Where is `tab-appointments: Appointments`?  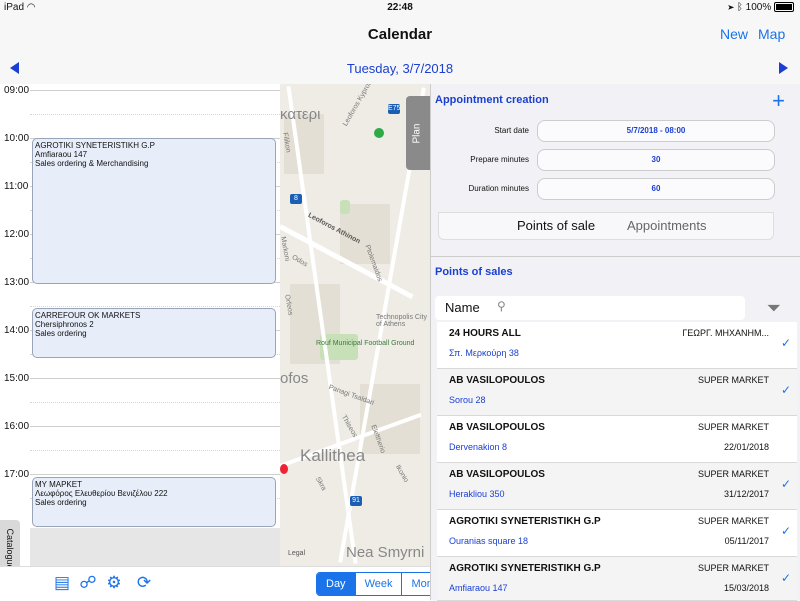 tab-appointments: Appointments is located at coordinates (667, 225).